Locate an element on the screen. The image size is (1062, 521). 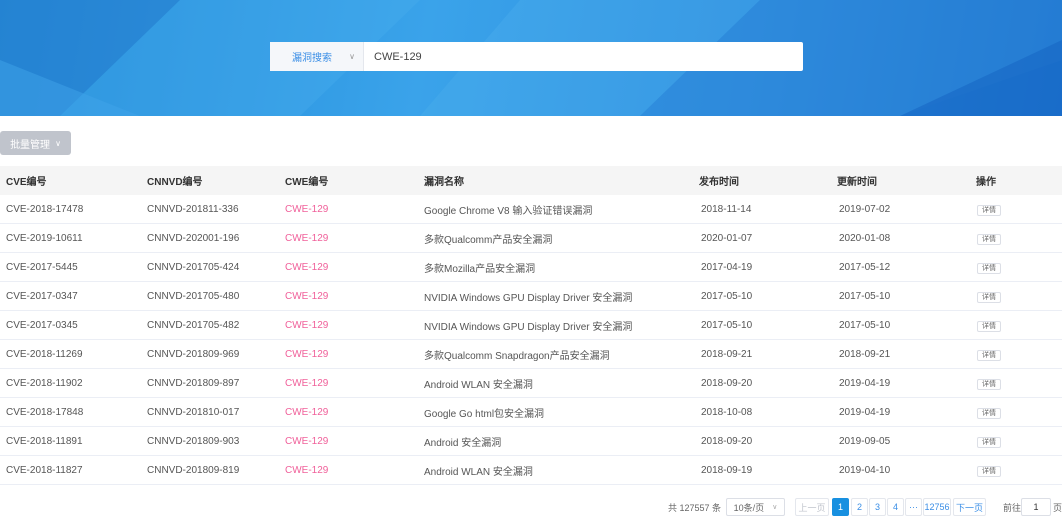
cnnvd-id: CNNVD-201809-969 is located at coordinates (193, 354).